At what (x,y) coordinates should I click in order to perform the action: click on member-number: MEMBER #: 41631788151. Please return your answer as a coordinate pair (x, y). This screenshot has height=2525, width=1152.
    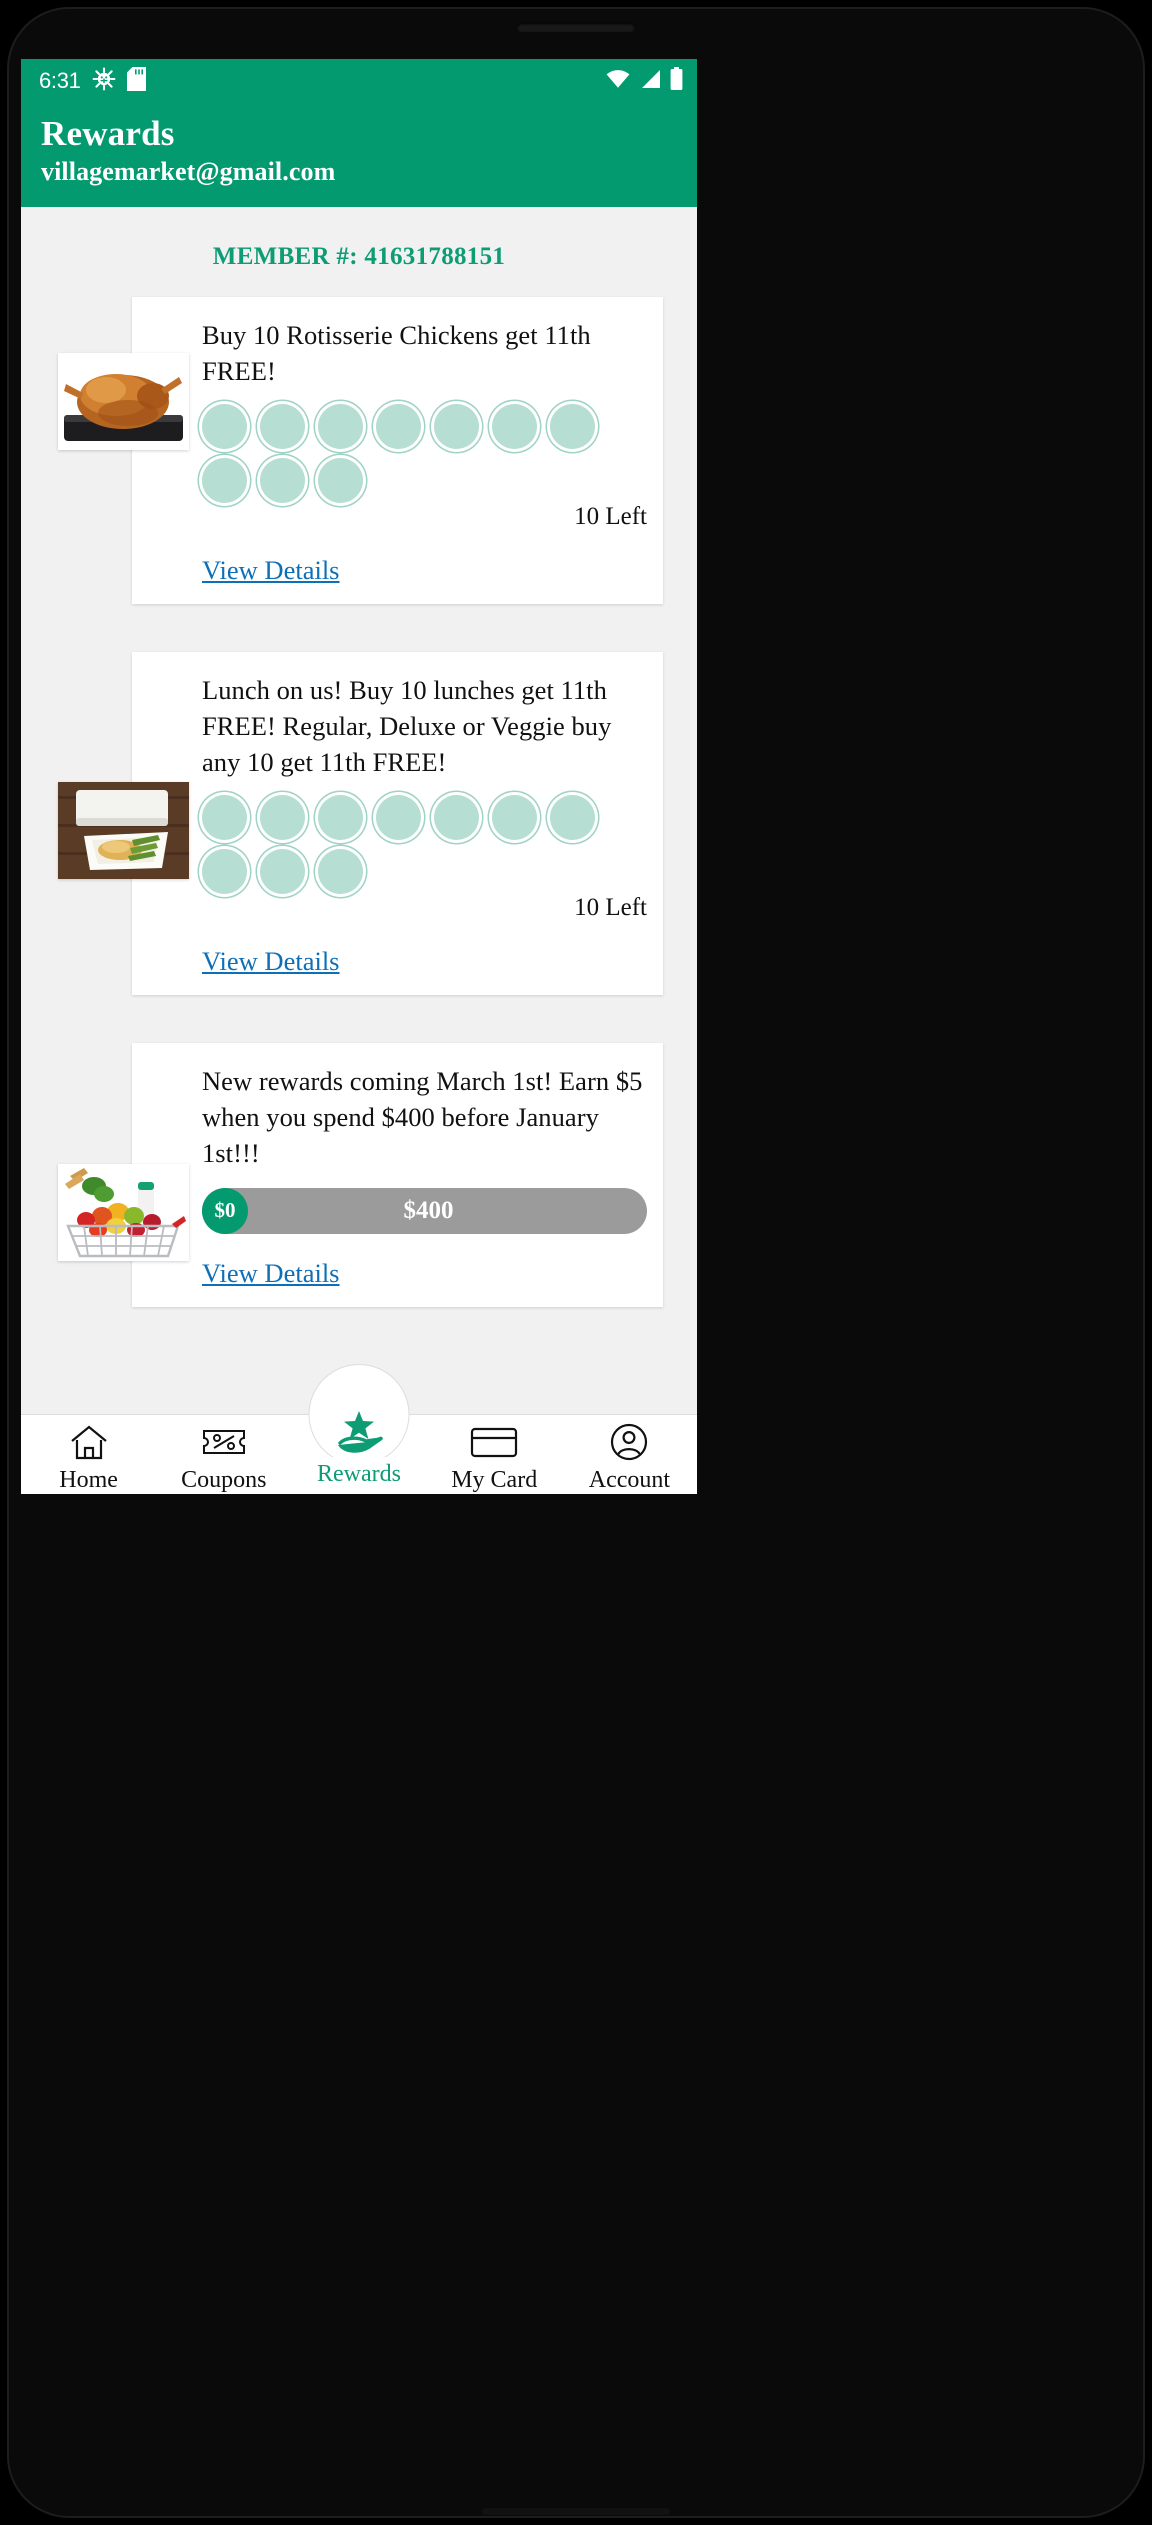
    Looking at the image, I should click on (359, 257).